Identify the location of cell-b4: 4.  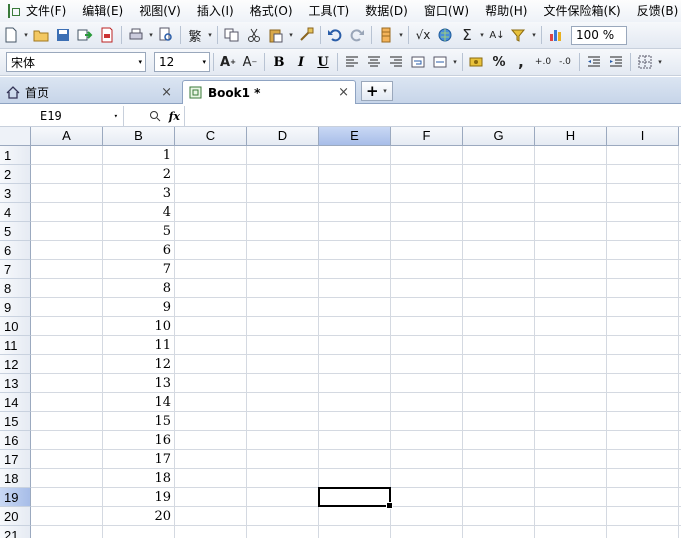
(139, 212).